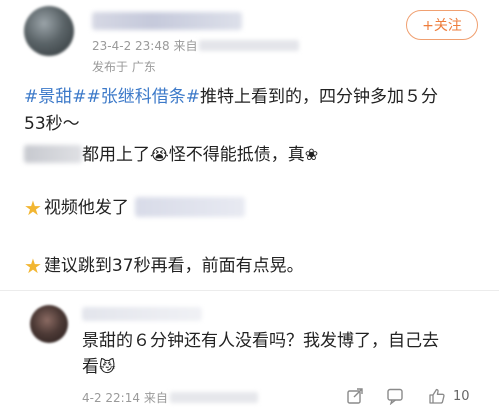 This screenshot has width=499, height=411. I want to click on author-name-blurred, so click(167, 21).